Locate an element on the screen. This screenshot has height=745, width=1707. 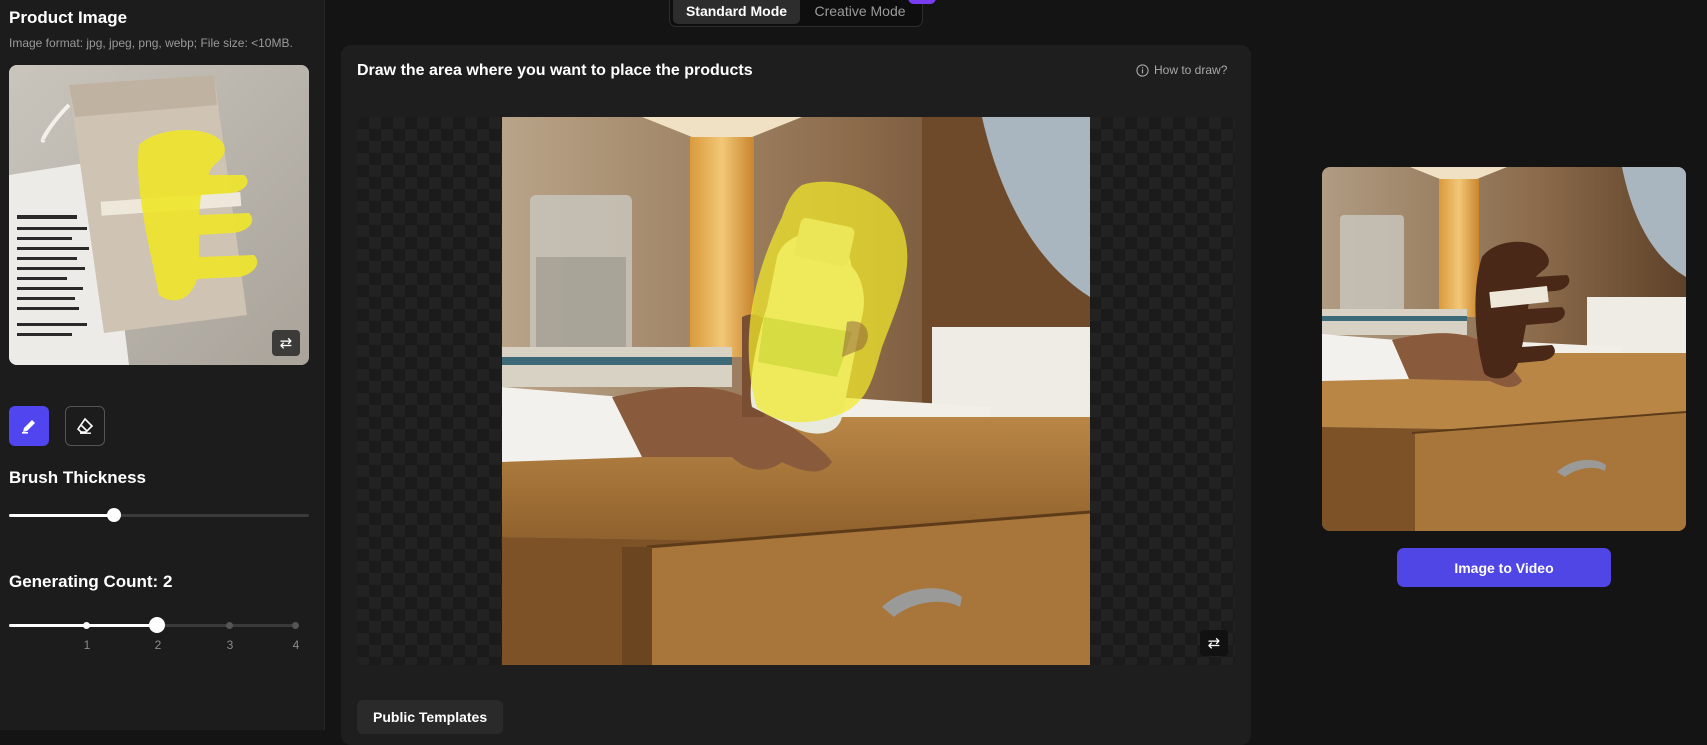
product-image-thumbnail: ⇄ is located at coordinates (159, 215).